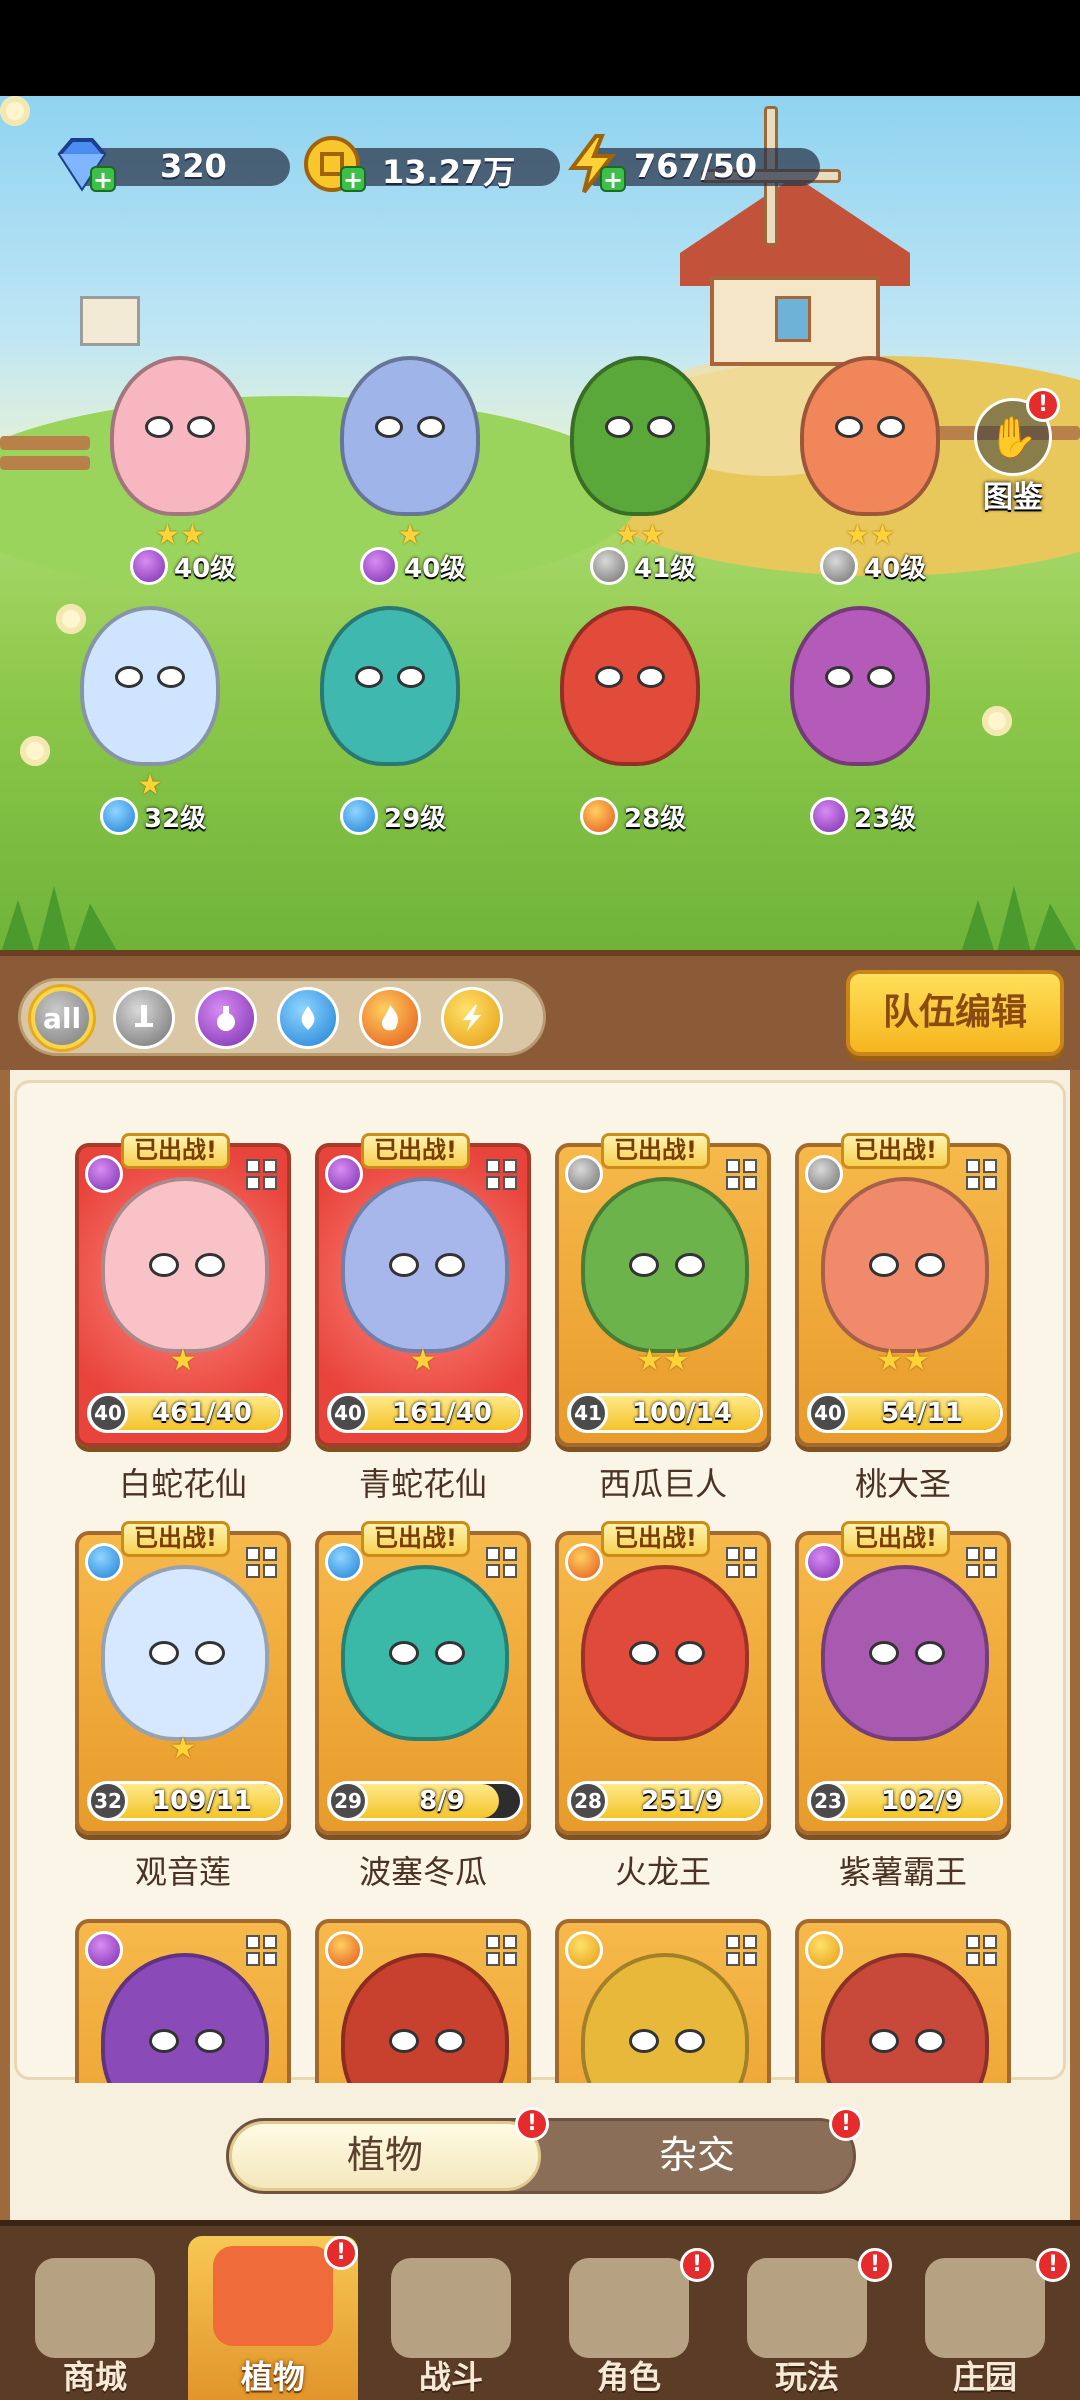 The image size is (1080, 2400). I want to click on nav-label: 庄园, so click(984, 2377).